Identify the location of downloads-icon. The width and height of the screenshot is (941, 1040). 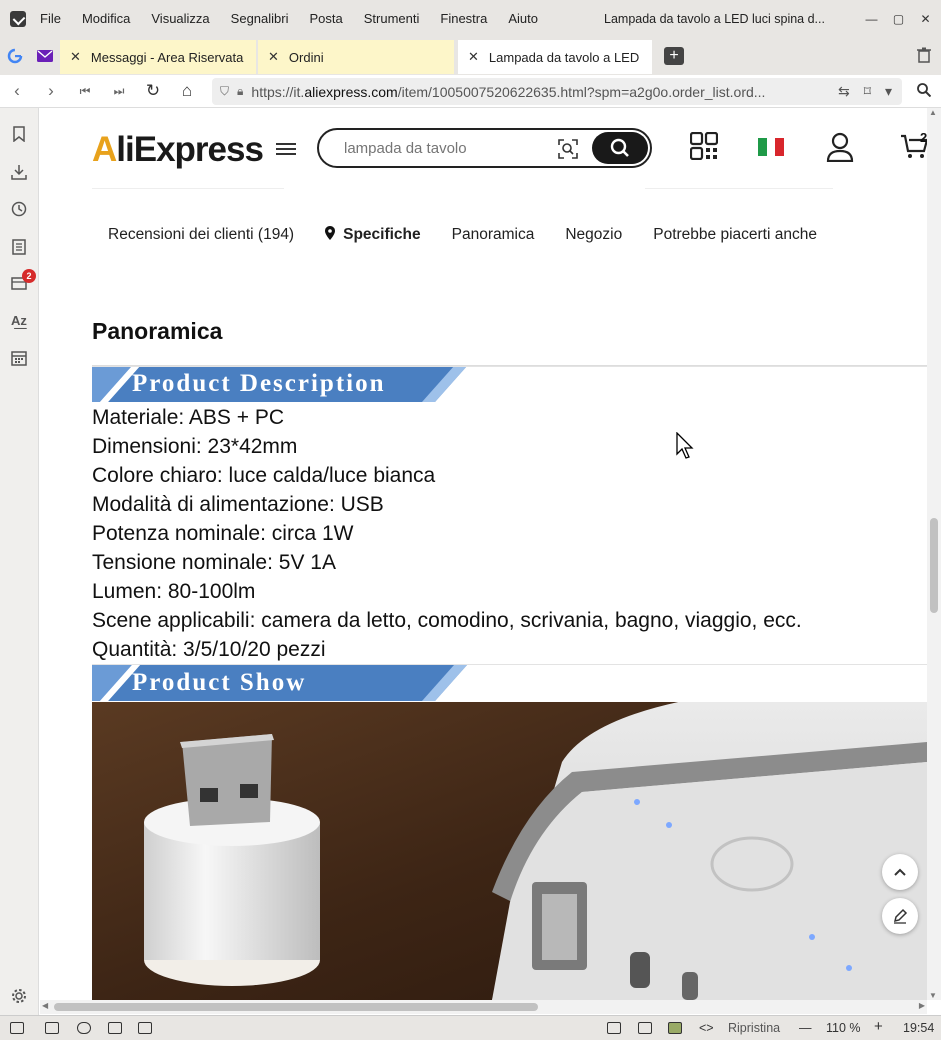
(19, 173).